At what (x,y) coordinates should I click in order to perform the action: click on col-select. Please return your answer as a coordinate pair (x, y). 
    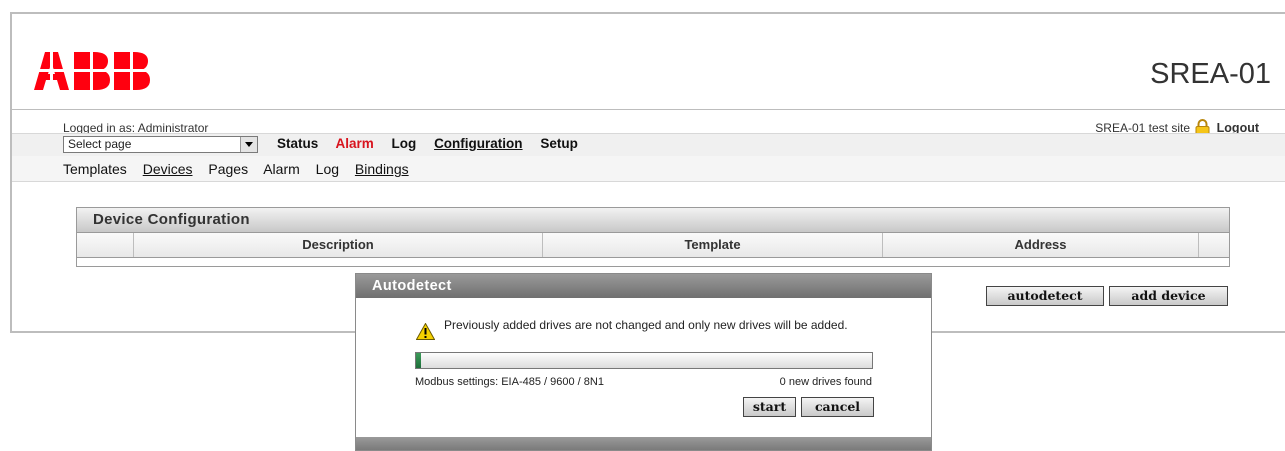
    Looking at the image, I should click on (105, 245).